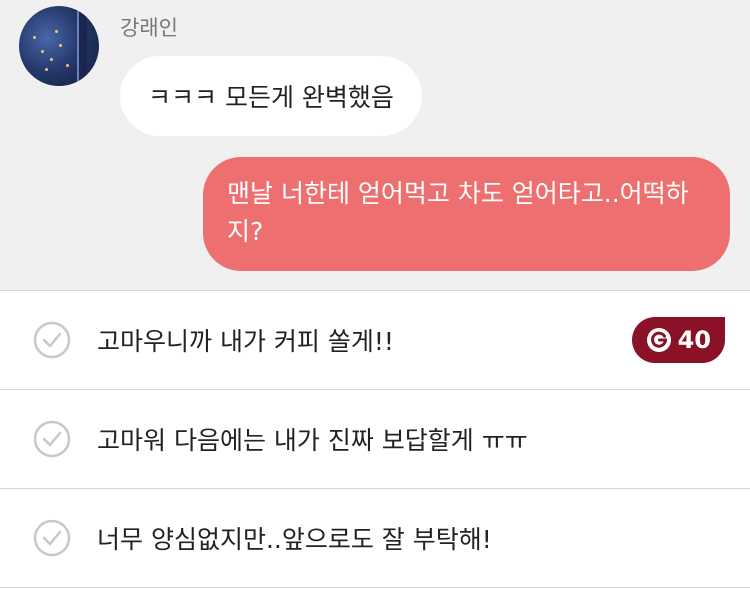  I want to click on cost-value: 40, so click(694, 340).